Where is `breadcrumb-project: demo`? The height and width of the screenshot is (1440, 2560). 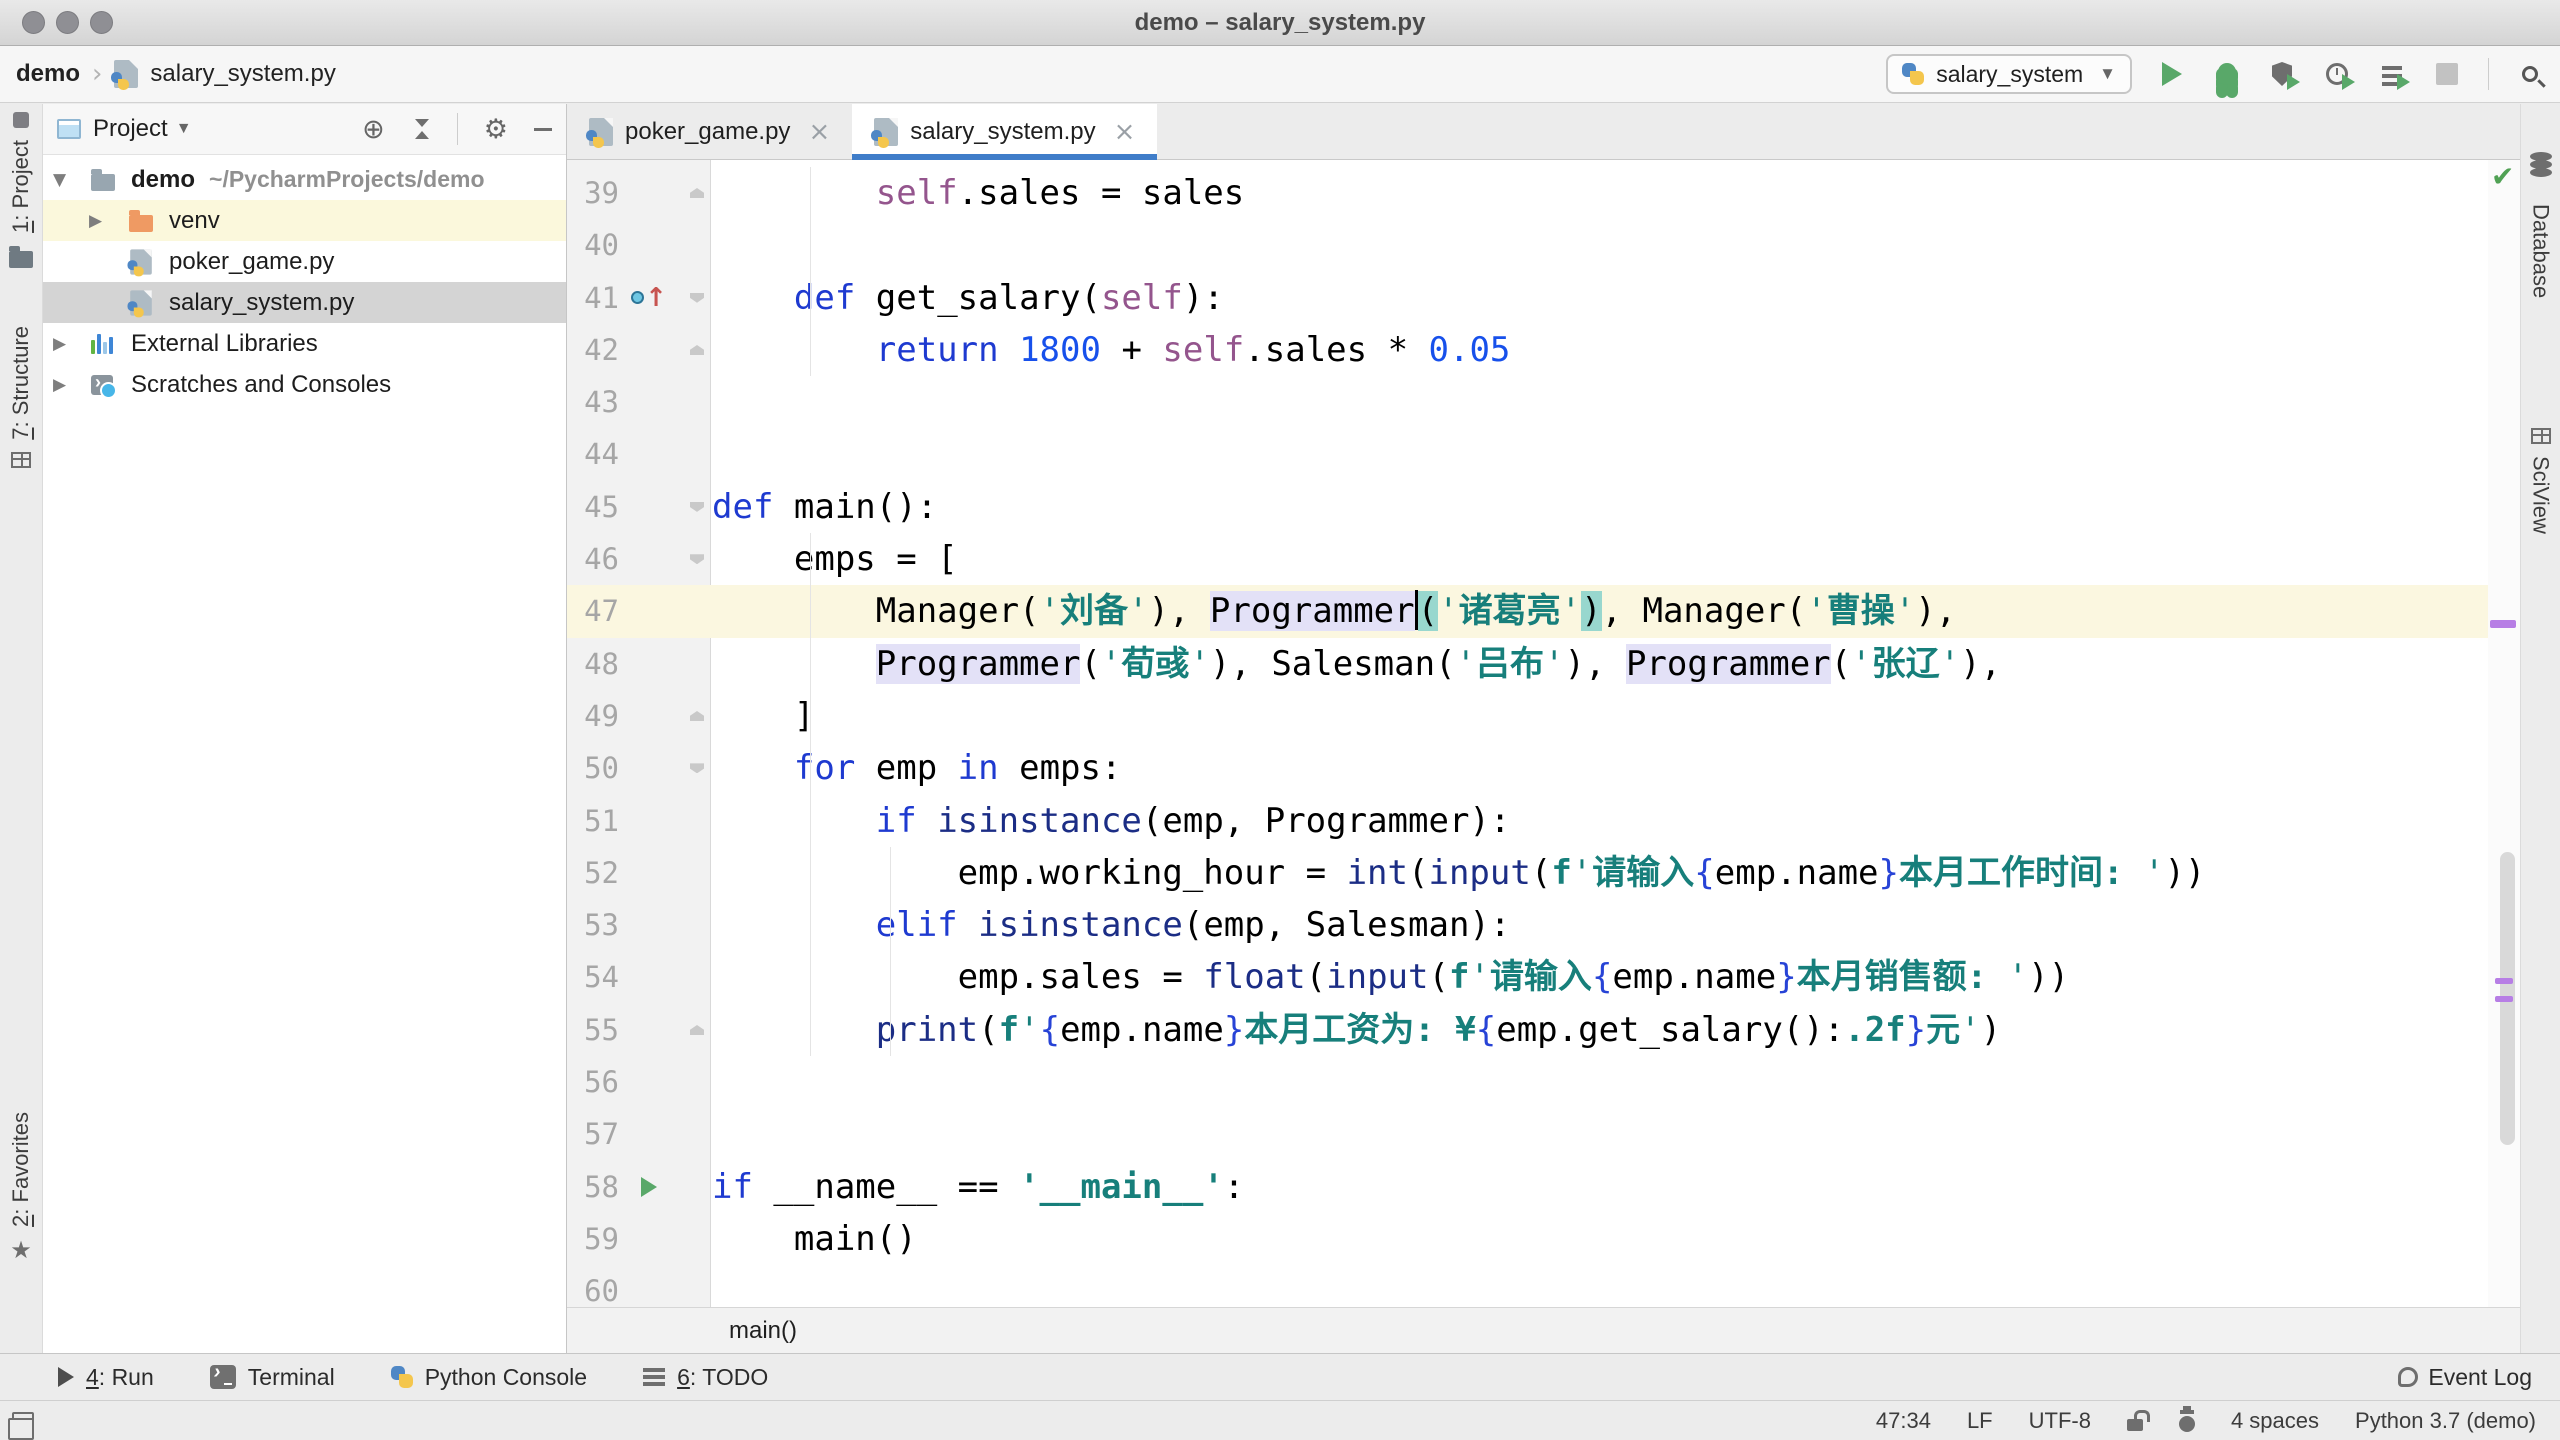
breadcrumb-project: demo is located at coordinates (48, 74).